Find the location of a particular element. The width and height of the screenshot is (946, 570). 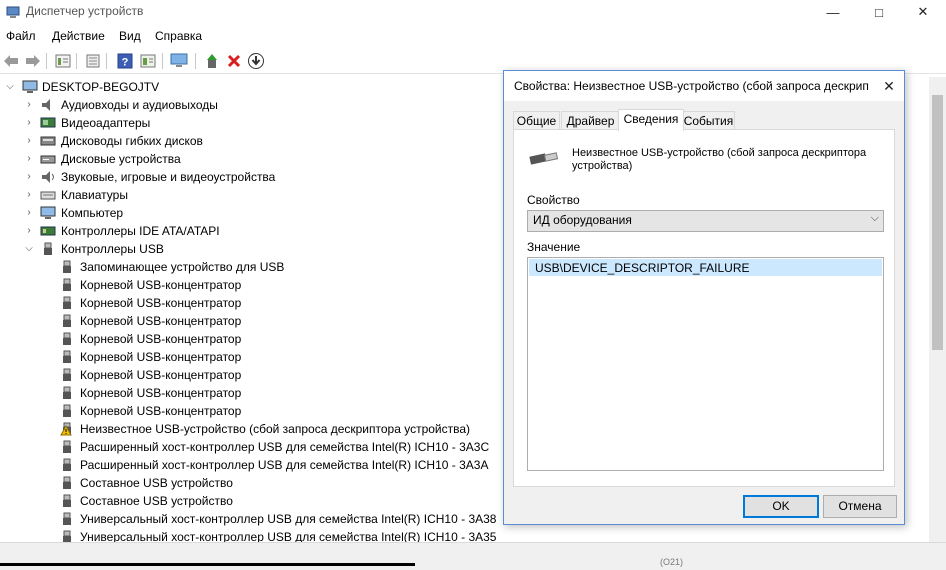

window-titlebar: Диспетчер устройств — □ ✕ is located at coordinates (473, 12).